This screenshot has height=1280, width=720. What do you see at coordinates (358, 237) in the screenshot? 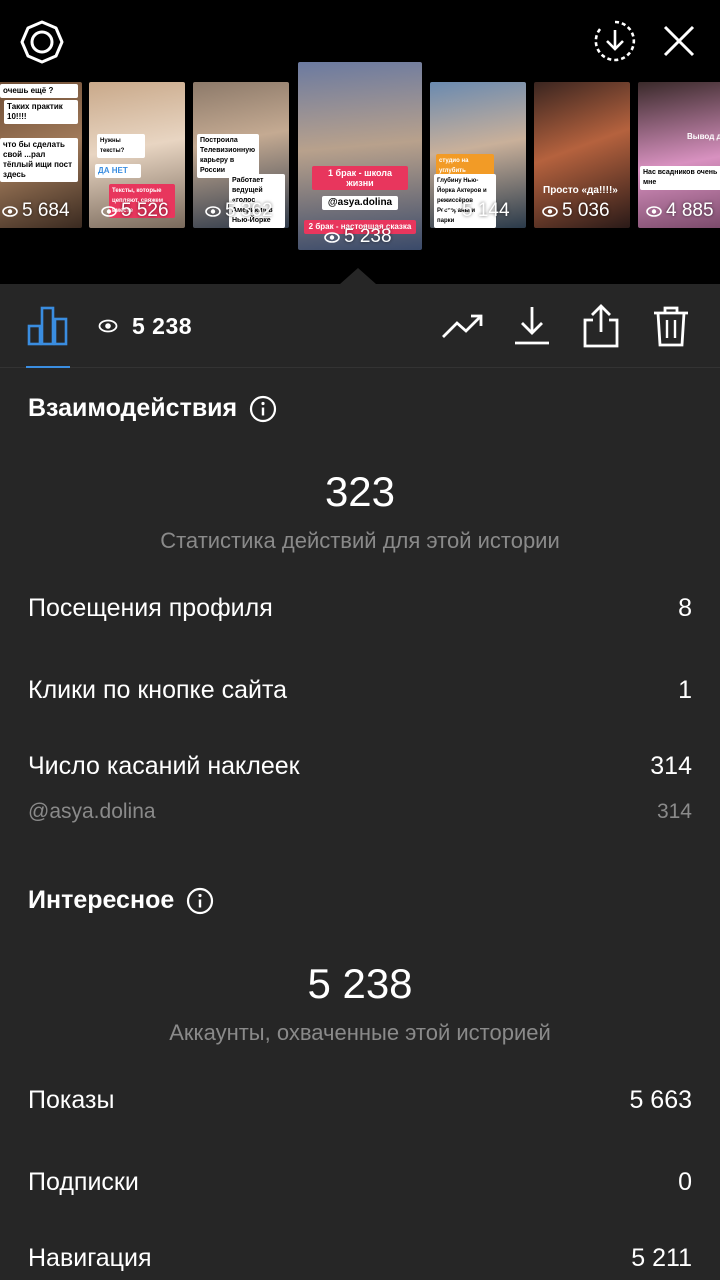
I see `story-views: 5 238` at bounding box center [358, 237].